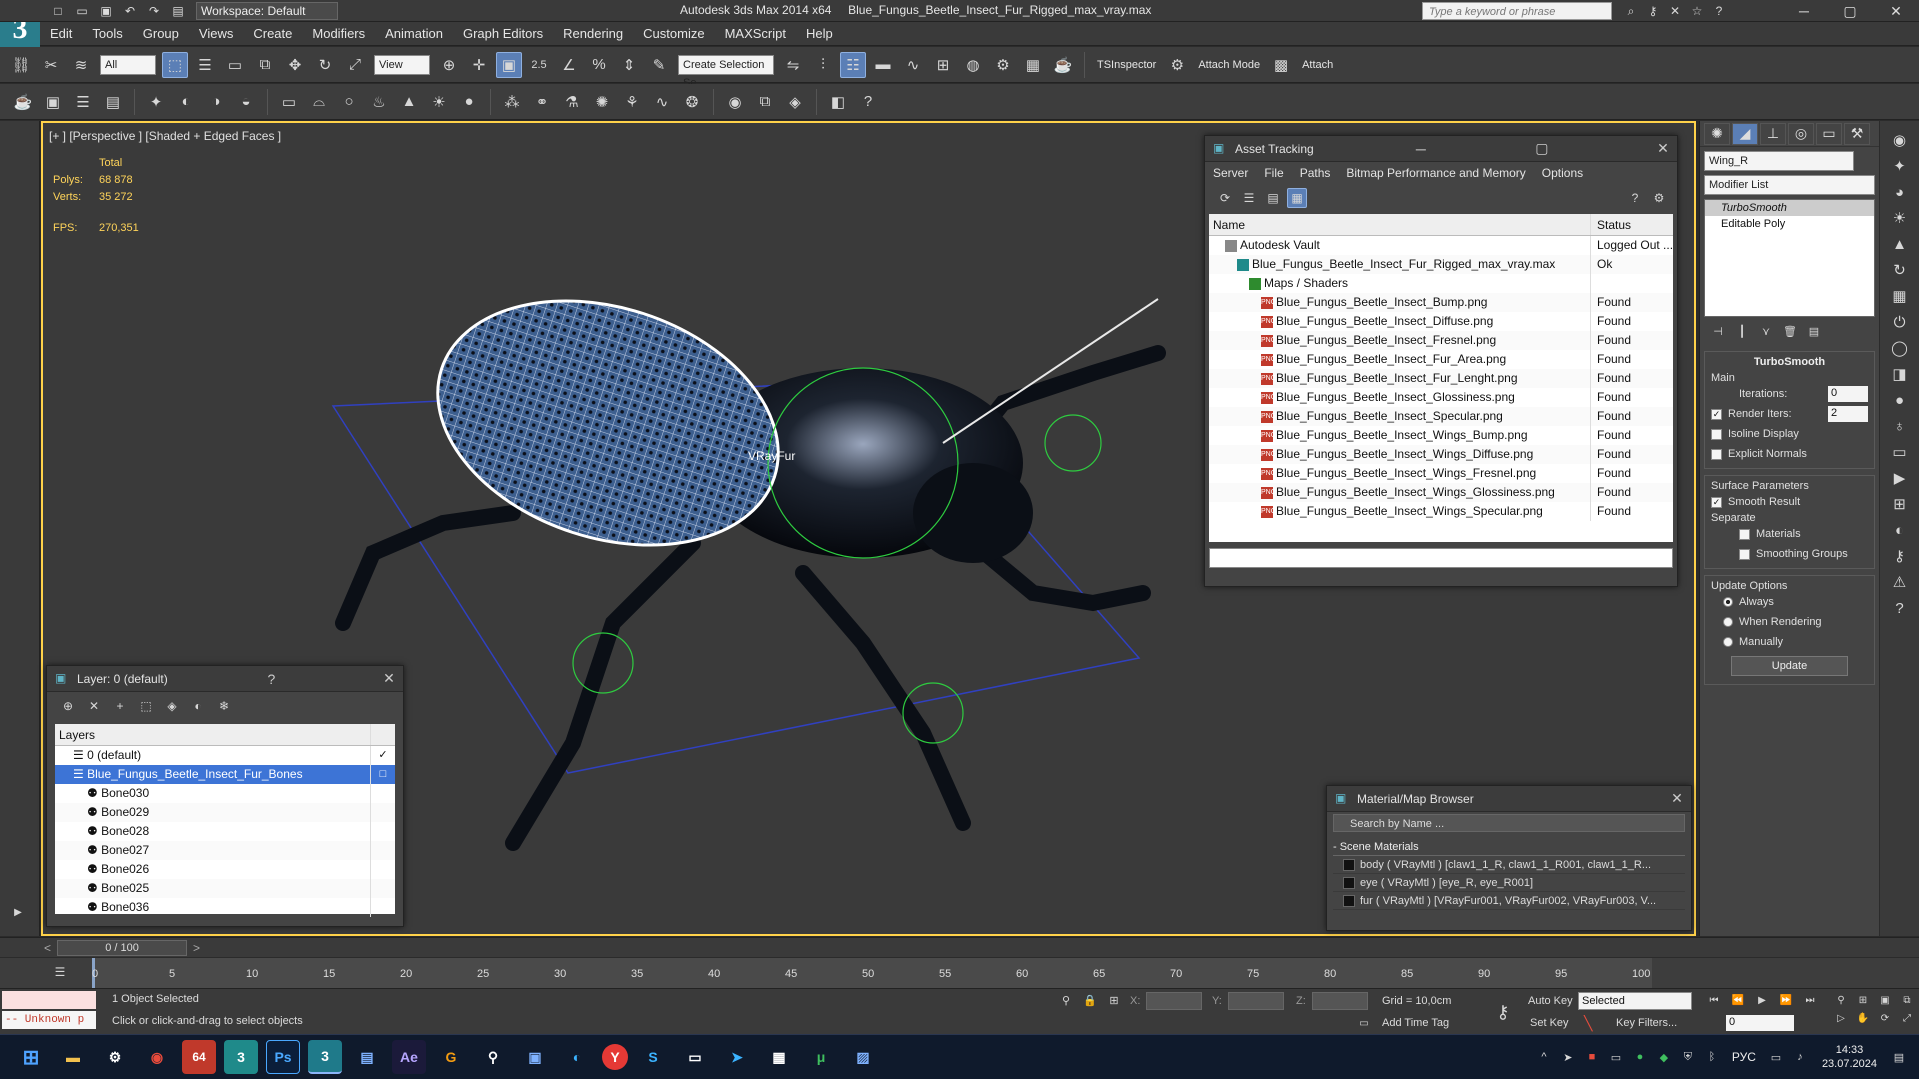 The image size is (1919, 1079). Describe the element at coordinates (1829, 133) in the screenshot. I see `display-tab-icon: ▭` at that location.